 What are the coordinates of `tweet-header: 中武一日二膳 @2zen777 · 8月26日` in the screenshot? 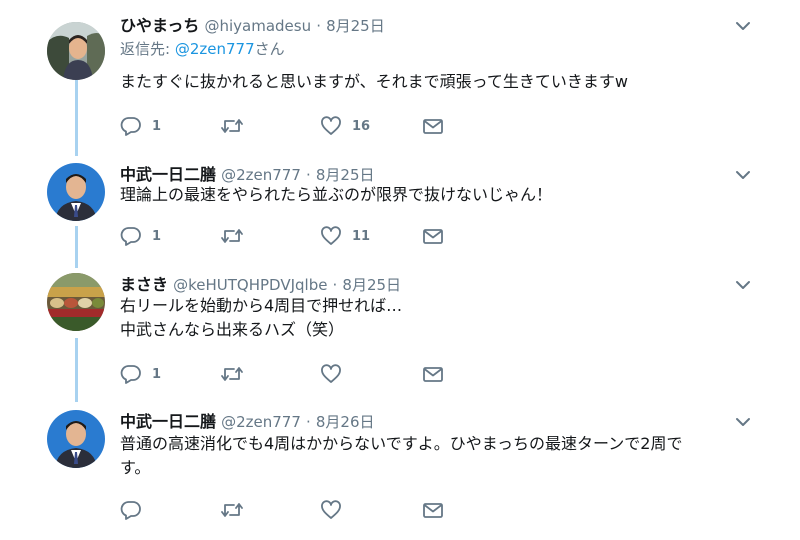 It's located at (247, 420).